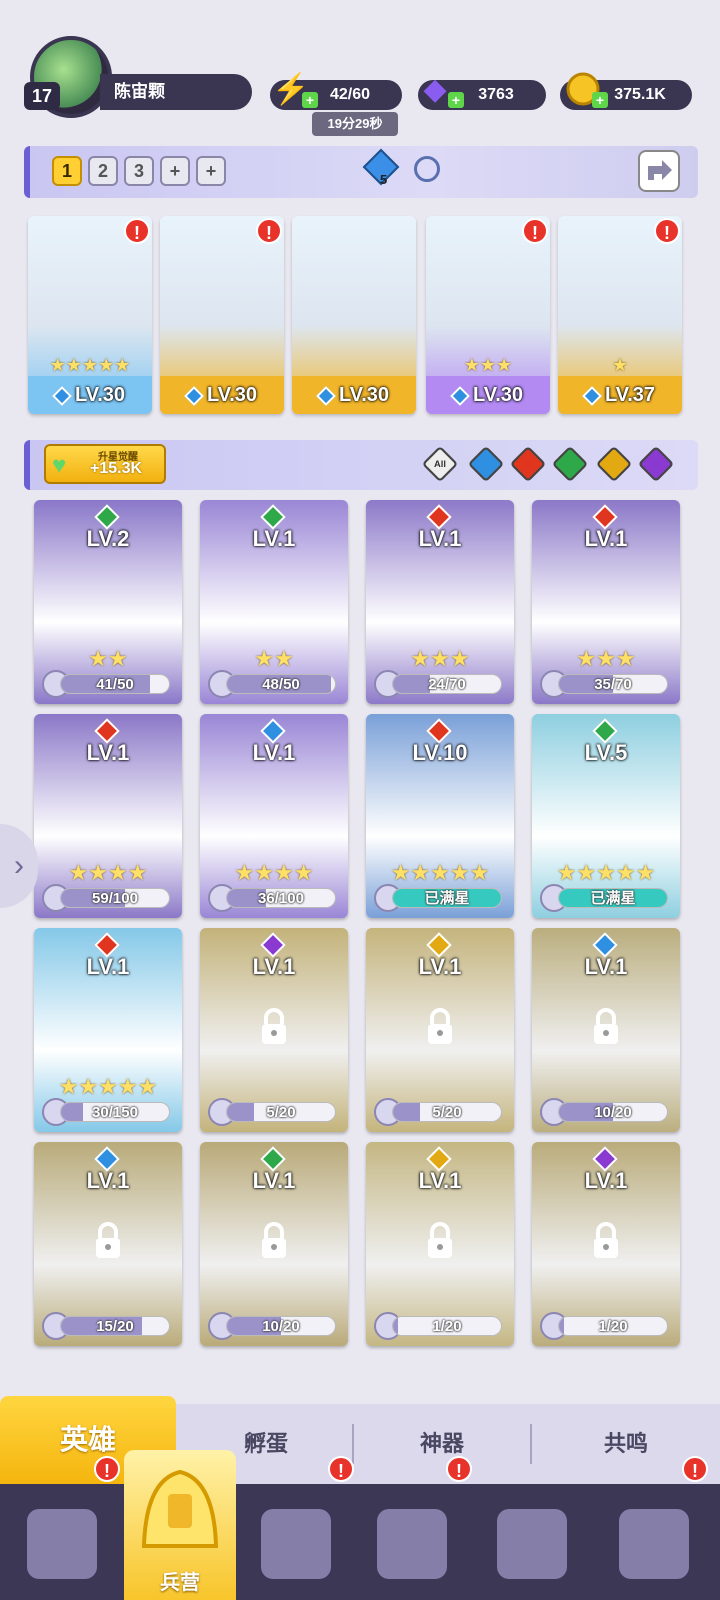 The width and height of the screenshot is (720, 1600). Describe the element at coordinates (640, 94) in the screenshot. I see `gold-value: 375.1K` at that location.